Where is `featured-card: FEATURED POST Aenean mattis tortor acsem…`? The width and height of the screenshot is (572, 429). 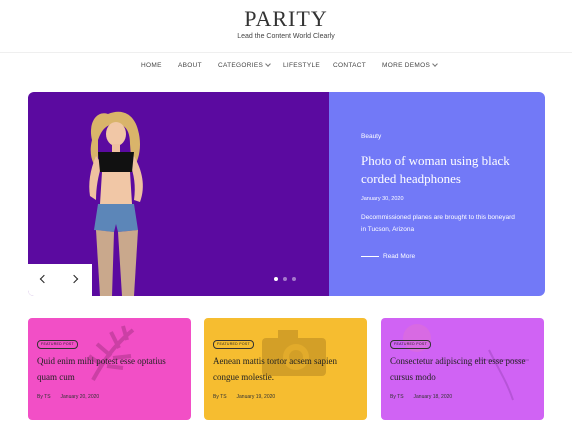
featured-card: FEATURED POST Aenean mattis tortor acsem… is located at coordinates (285, 369).